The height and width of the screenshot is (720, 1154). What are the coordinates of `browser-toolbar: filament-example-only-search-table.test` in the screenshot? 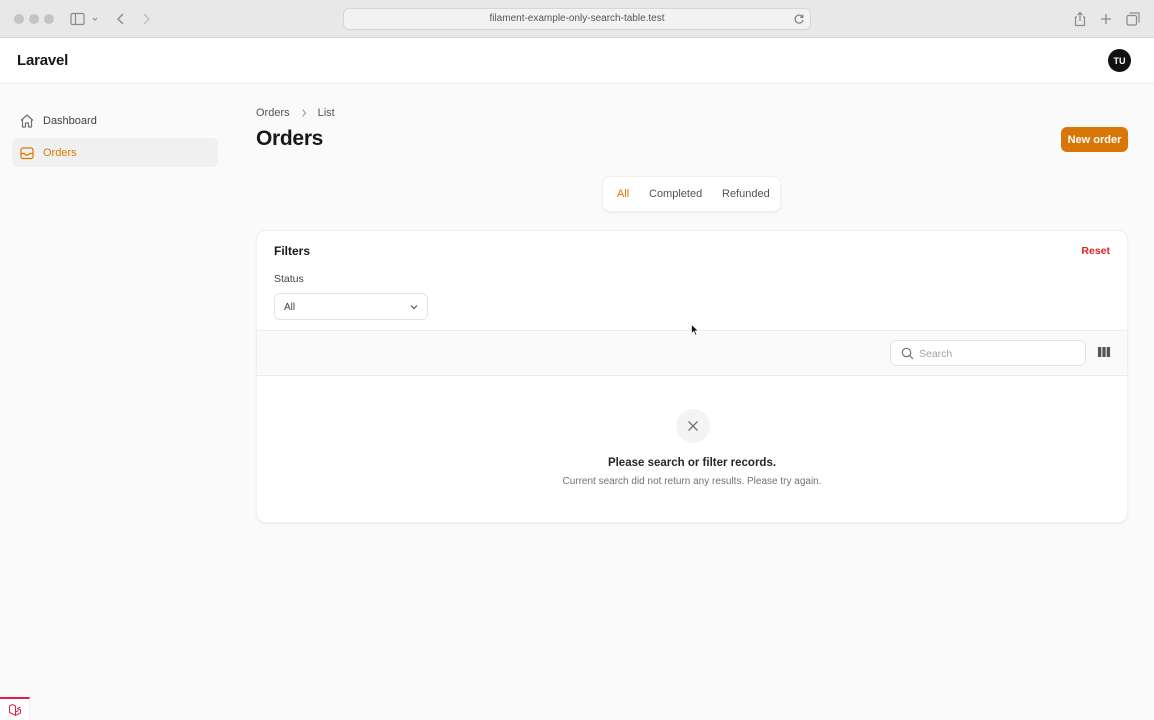 It's located at (577, 19).